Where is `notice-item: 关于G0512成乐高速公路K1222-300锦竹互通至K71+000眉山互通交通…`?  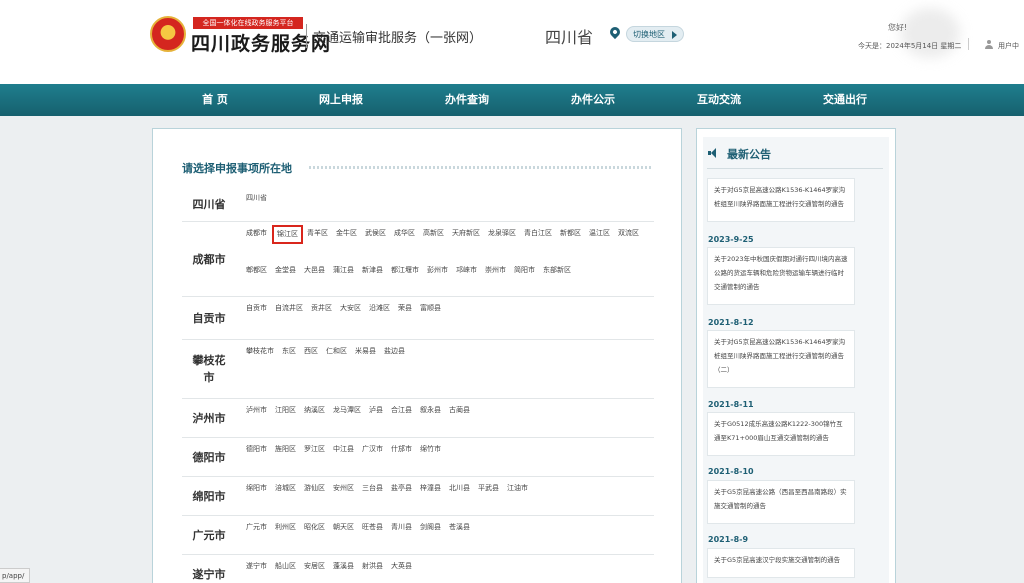 notice-item: 关于G0512成乐高速公路K1222-300锦竹互通至K71+000眉山互通交通… is located at coordinates (781, 434).